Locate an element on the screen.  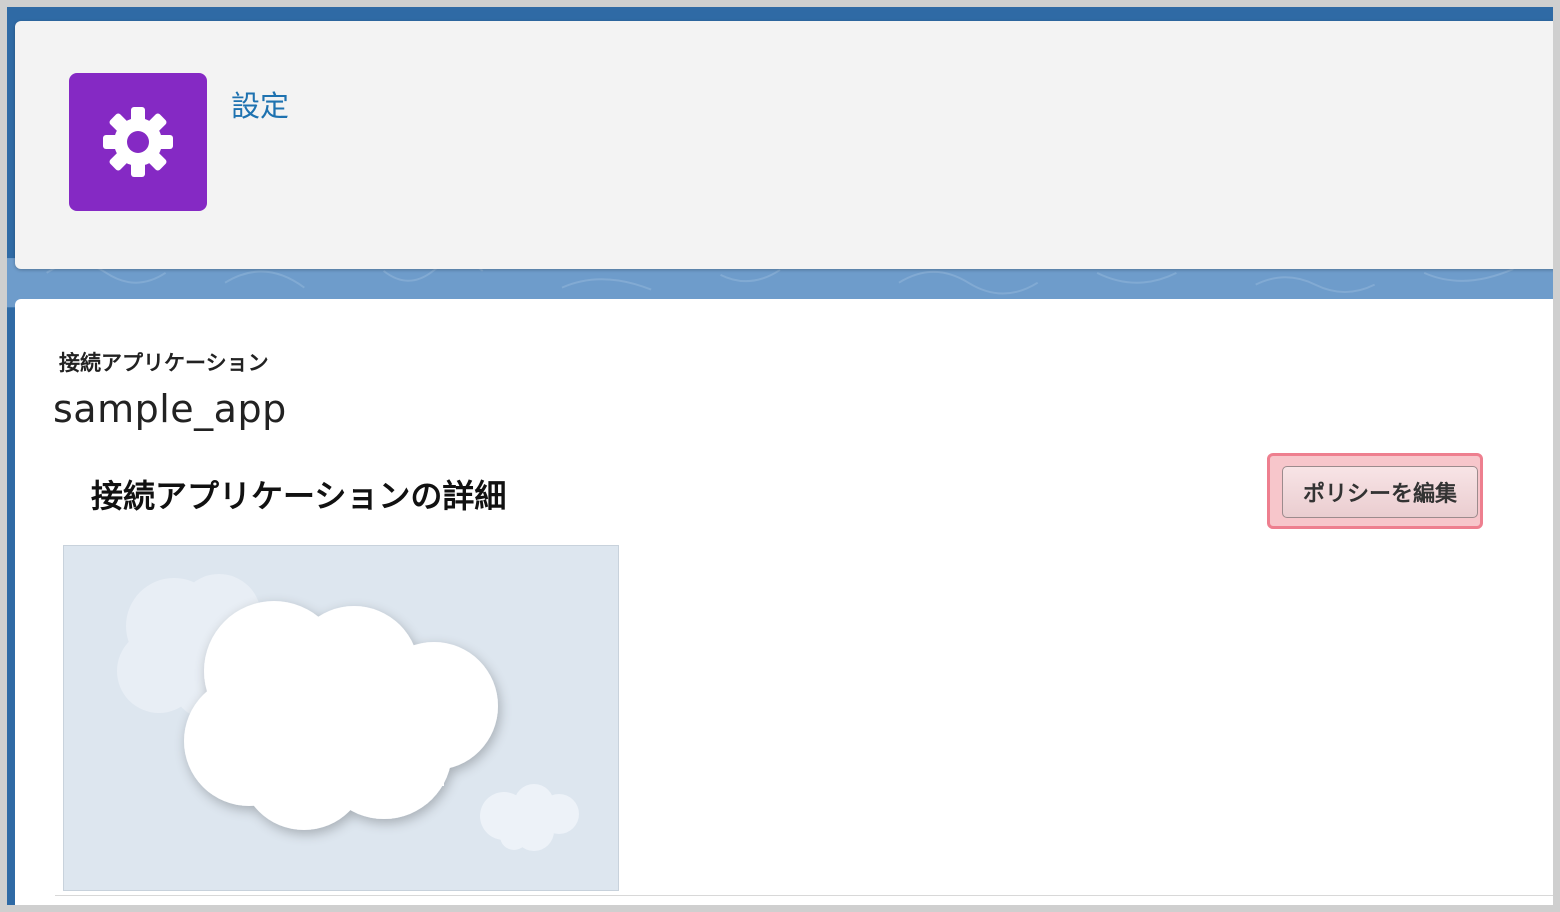
gear-icon is located at coordinates (138, 142).